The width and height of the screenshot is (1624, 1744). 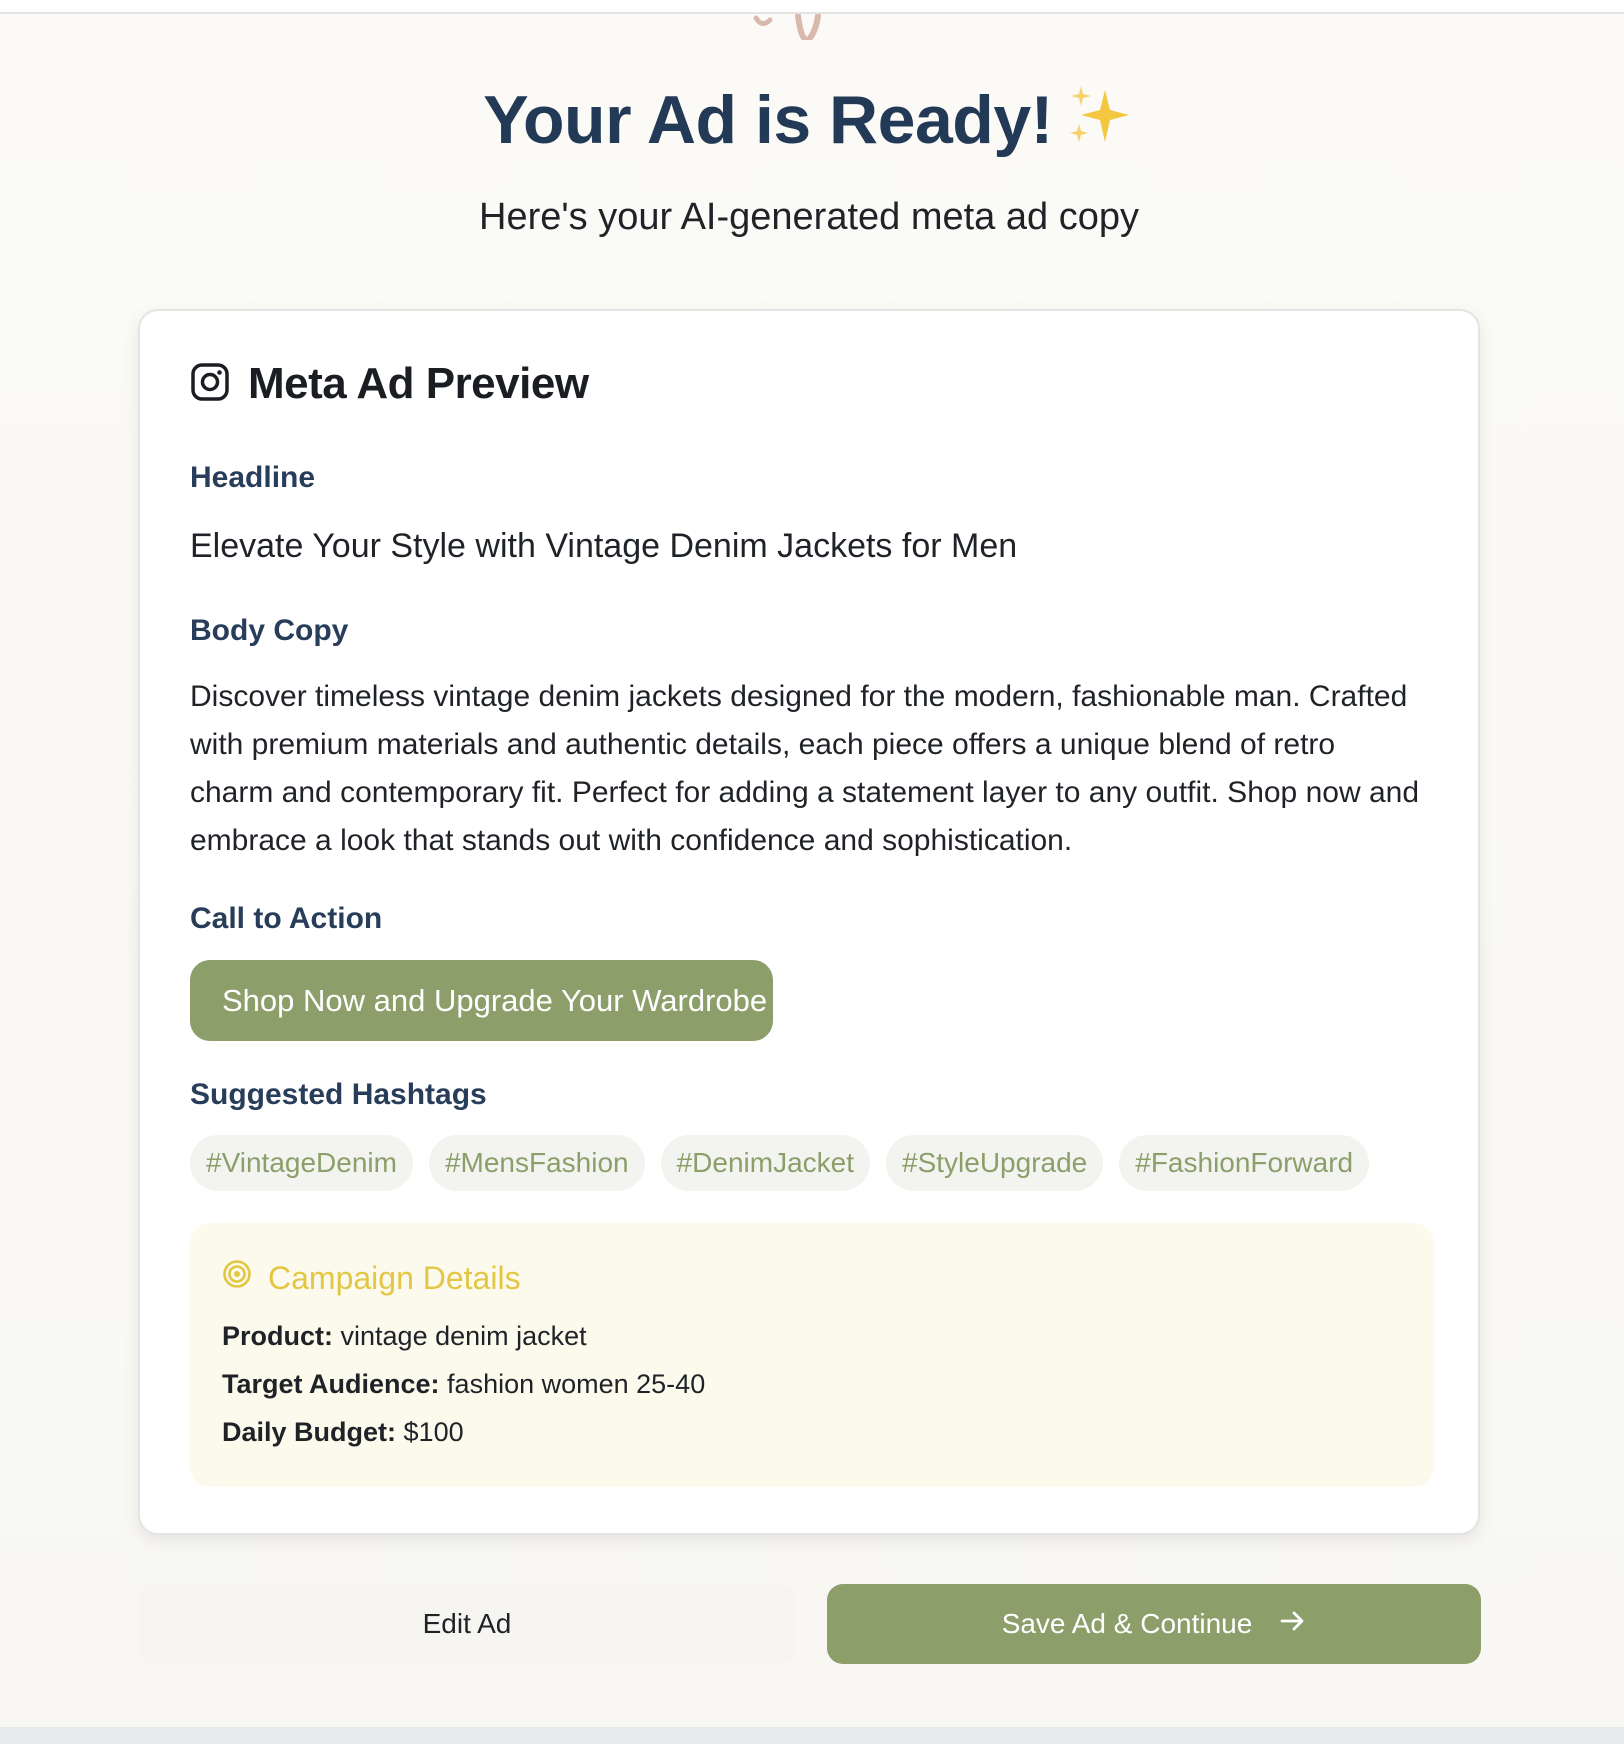 I want to click on campaign-product-row: Product: vintage denim jacket, so click(x=404, y=1336).